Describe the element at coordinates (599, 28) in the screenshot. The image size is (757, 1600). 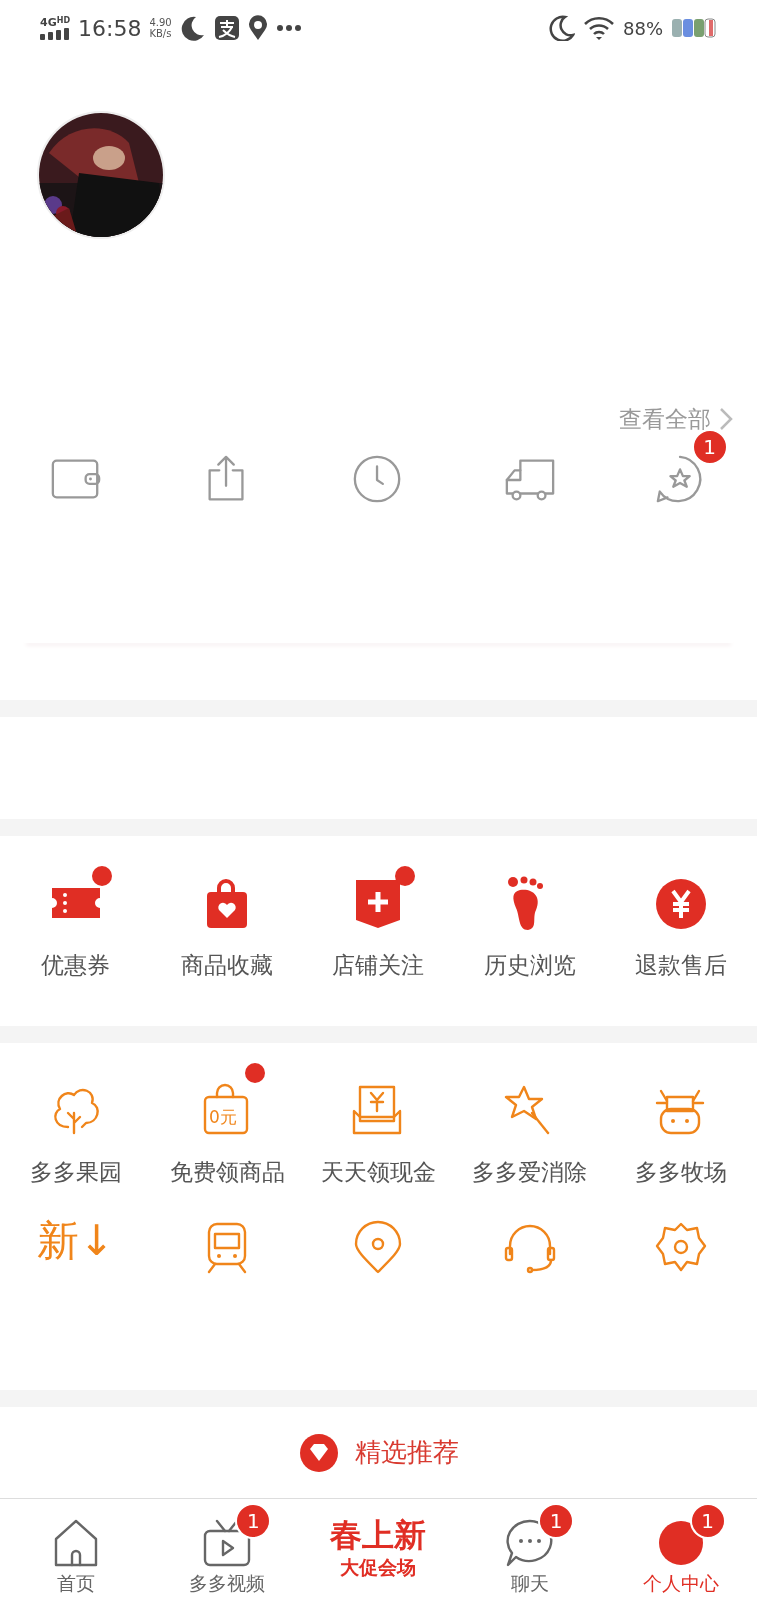
I see `wifi-icon` at that location.